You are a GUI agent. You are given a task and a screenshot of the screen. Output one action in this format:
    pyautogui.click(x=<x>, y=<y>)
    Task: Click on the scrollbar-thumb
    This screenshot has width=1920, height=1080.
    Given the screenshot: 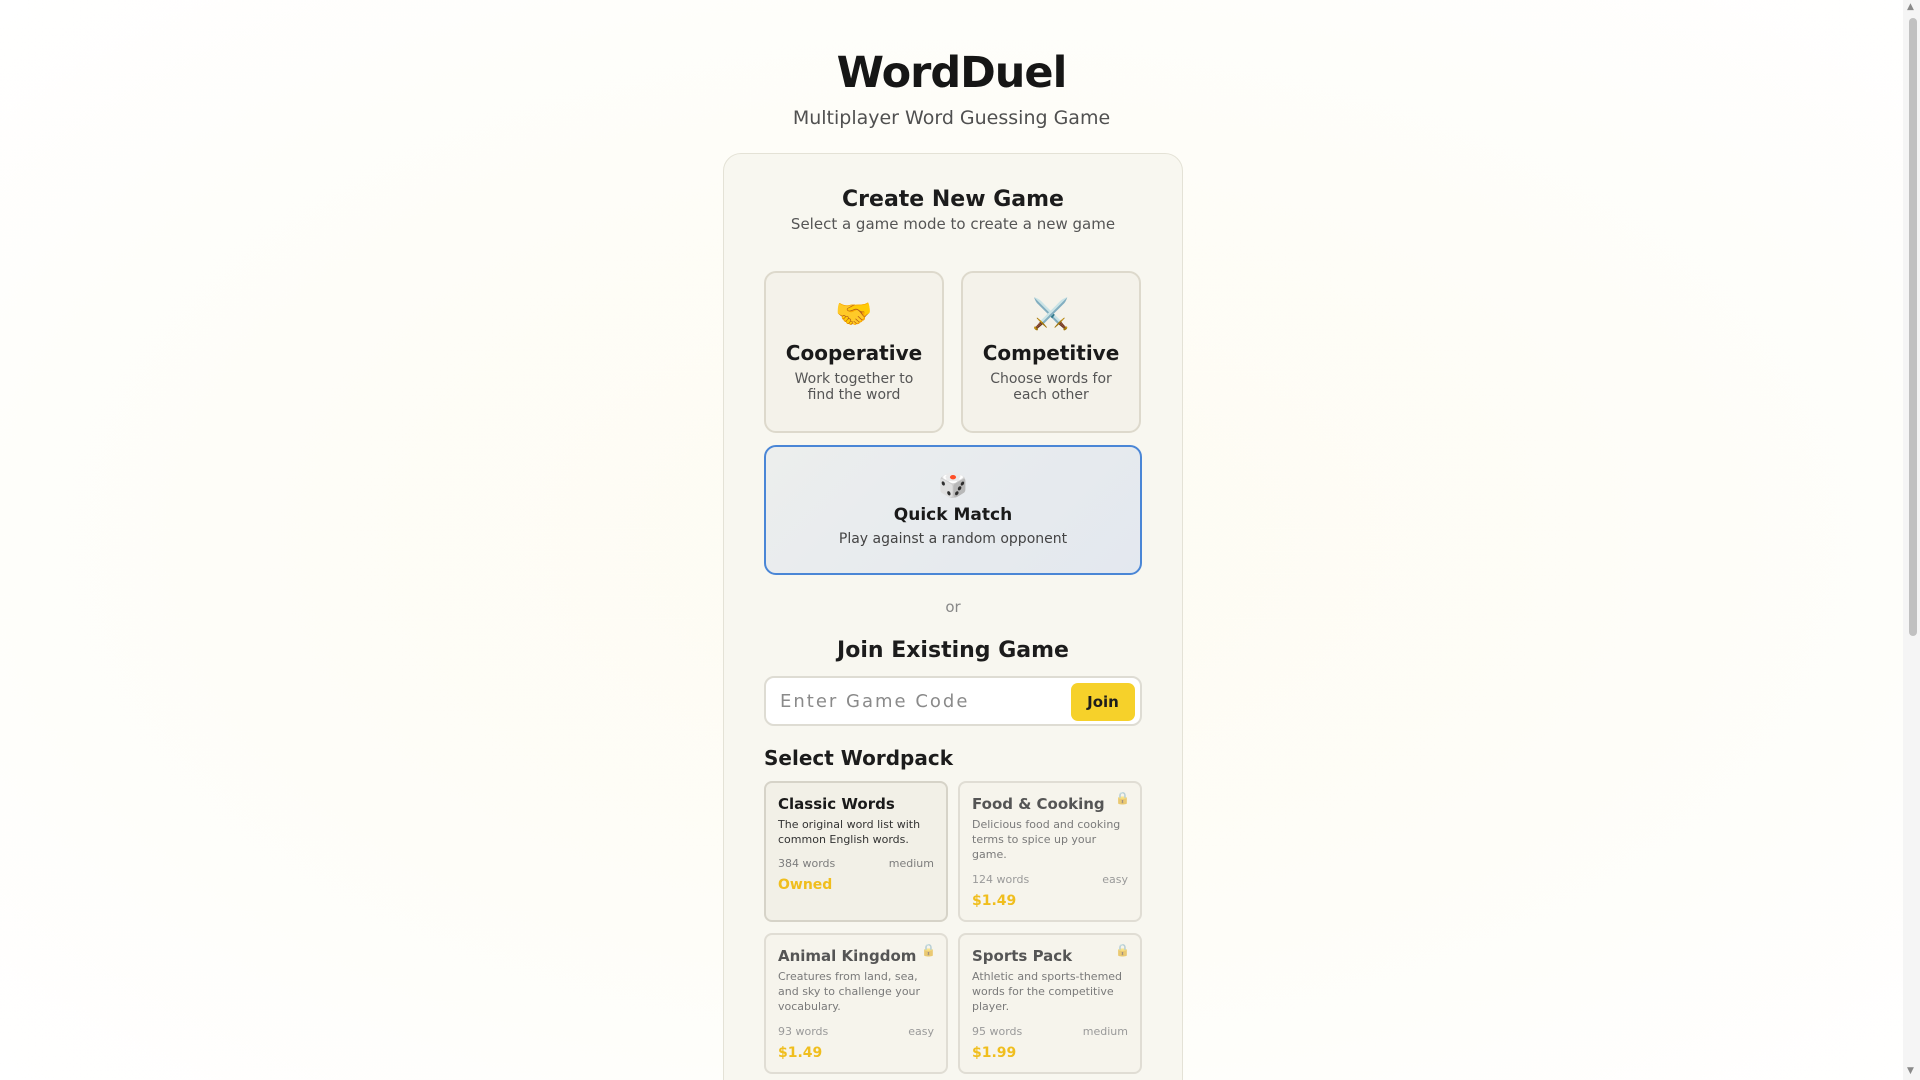 What is the action you would take?
    pyautogui.click(x=1913, y=327)
    